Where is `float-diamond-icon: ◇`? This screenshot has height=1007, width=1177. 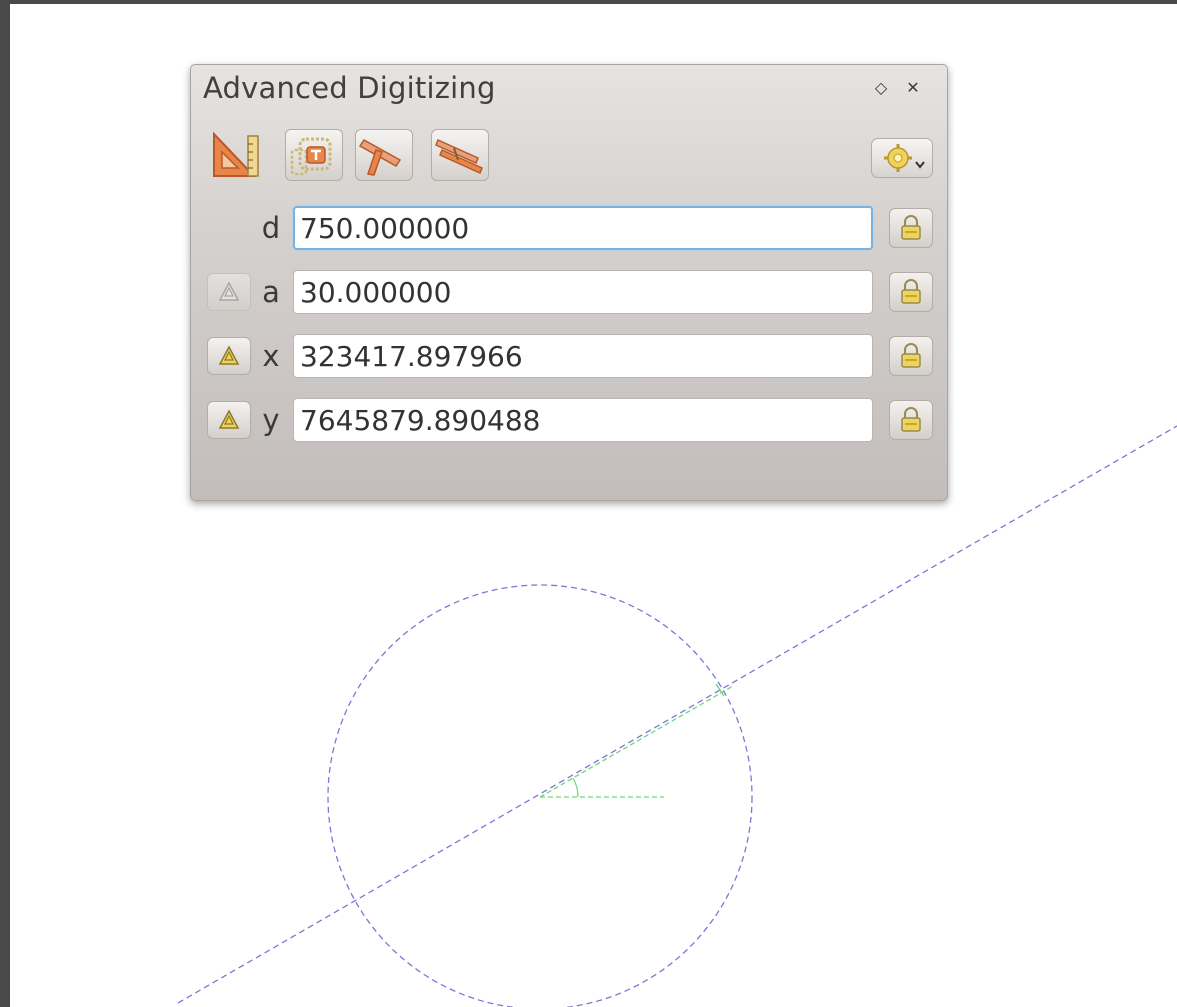
float-diamond-icon: ◇ is located at coordinates (881, 88).